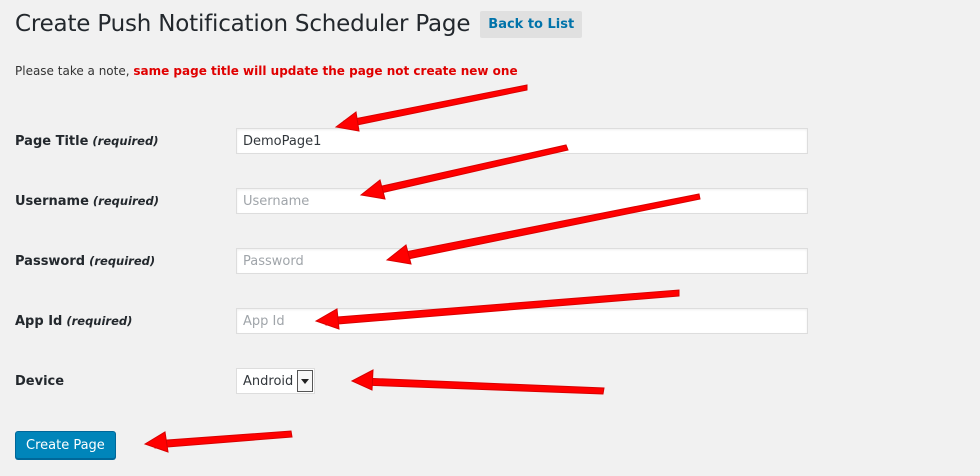 The height and width of the screenshot is (476, 980). I want to click on username-label: Username (required), so click(125, 201).